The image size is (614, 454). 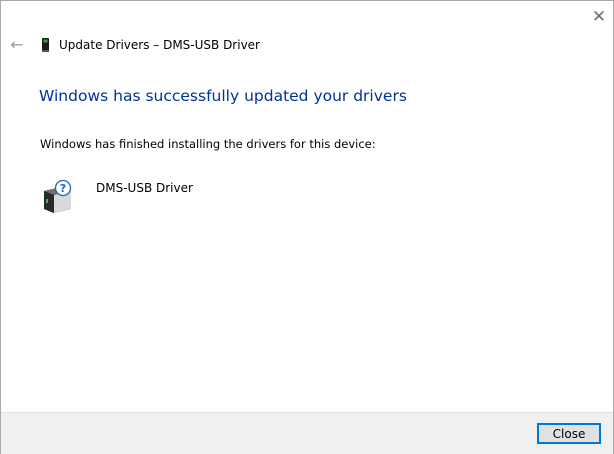 I want to click on unknown-device-icon: ?, so click(x=58, y=196).